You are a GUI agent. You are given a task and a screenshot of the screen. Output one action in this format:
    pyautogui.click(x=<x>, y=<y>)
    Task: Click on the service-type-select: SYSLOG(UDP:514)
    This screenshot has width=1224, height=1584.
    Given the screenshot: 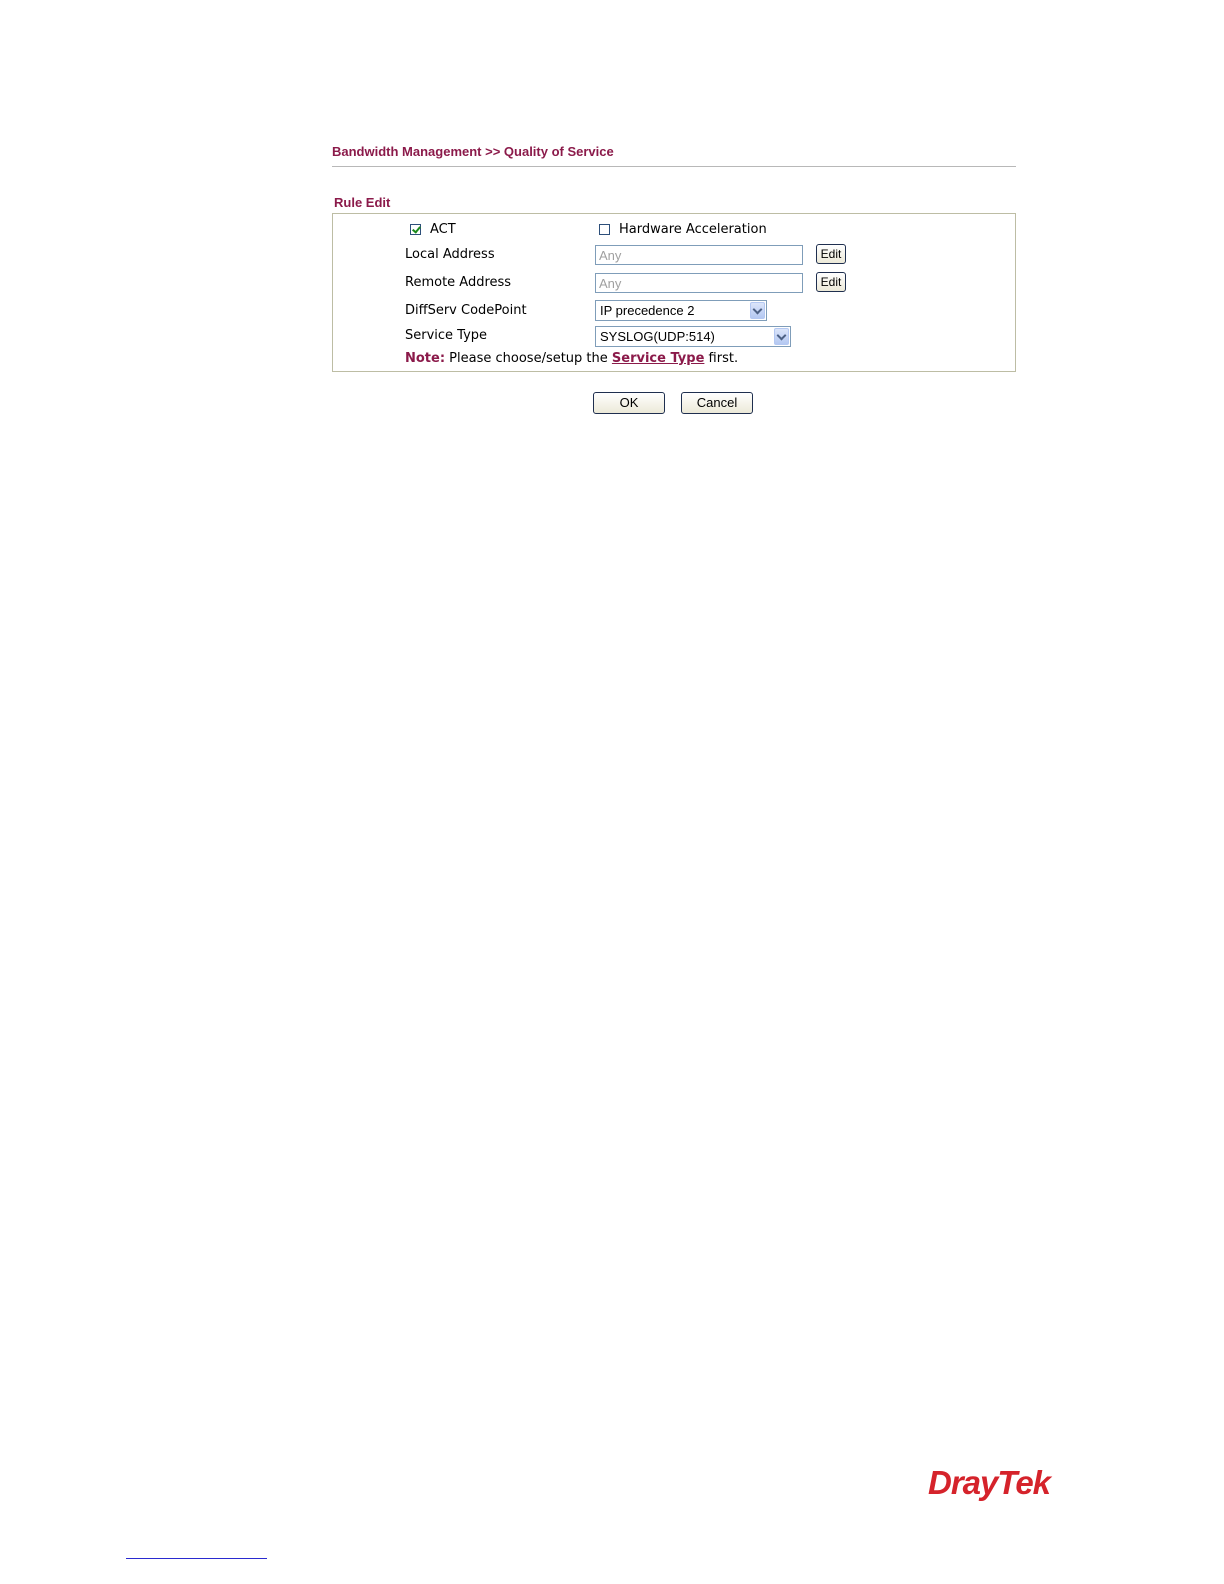 What is the action you would take?
    pyautogui.click(x=693, y=336)
    